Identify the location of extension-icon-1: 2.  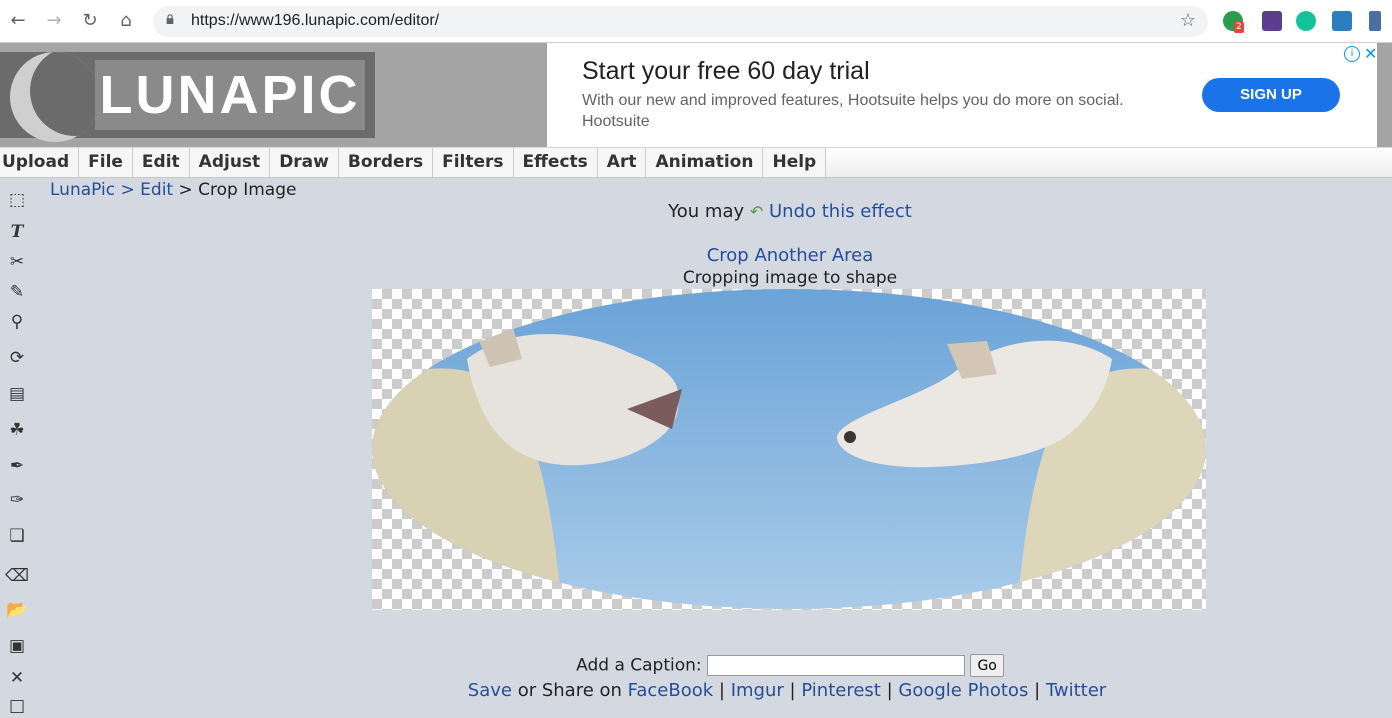
(1233, 22).